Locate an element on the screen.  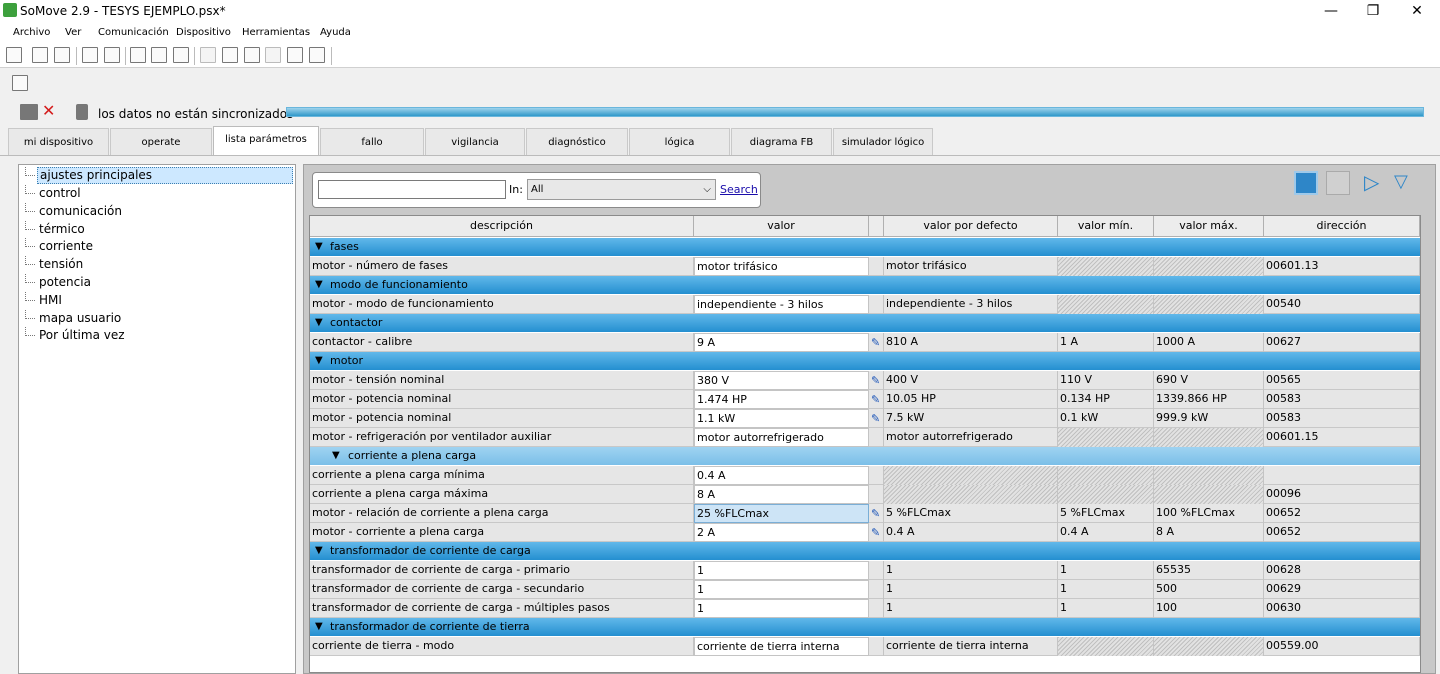
close-button: ✕ is located at coordinates (1417, 11).